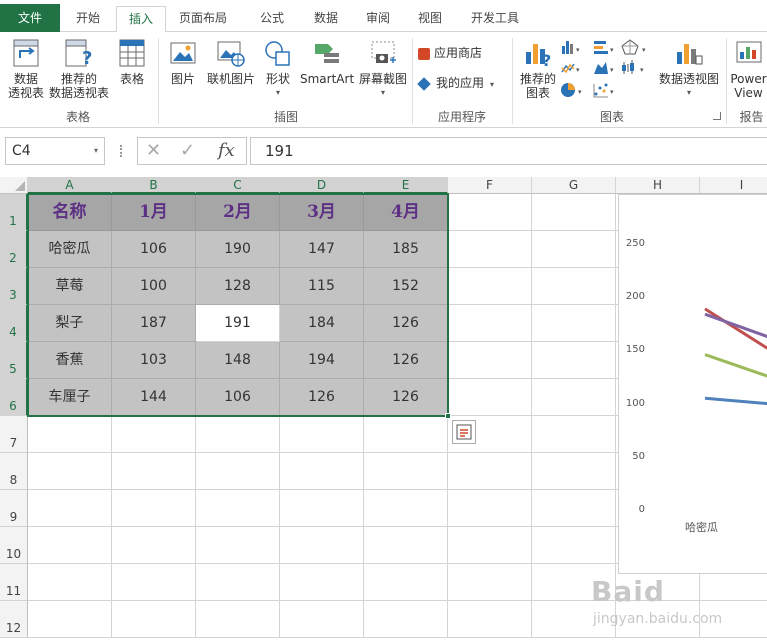 Image resolution: width=767 pixels, height=642 pixels. What do you see at coordinates (238, 360) in the screenshot?
I see `value-cell: 148` at bounding box center [238, 360].